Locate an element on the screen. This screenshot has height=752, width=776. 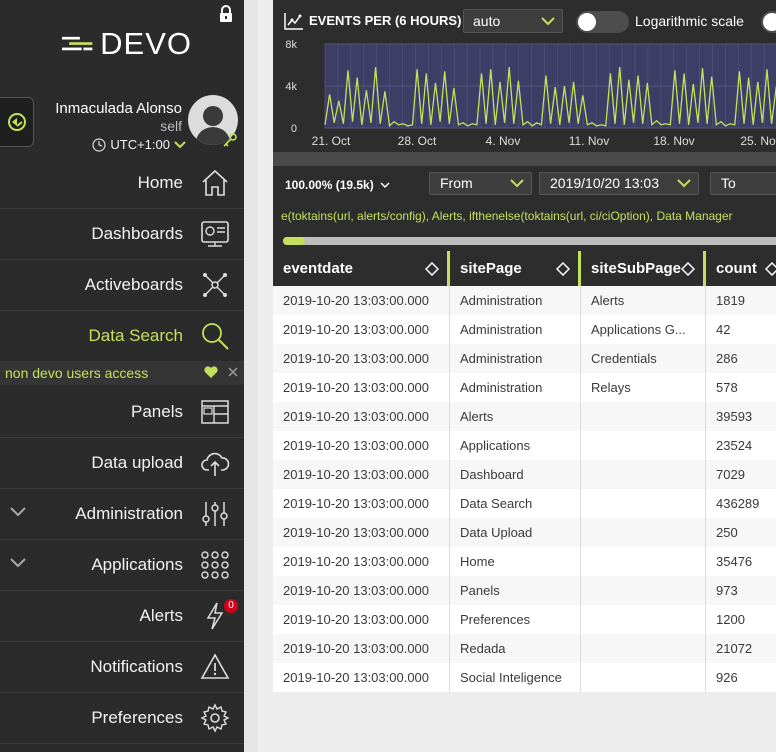
domain-switch-button is located at coordinates (17, 122).